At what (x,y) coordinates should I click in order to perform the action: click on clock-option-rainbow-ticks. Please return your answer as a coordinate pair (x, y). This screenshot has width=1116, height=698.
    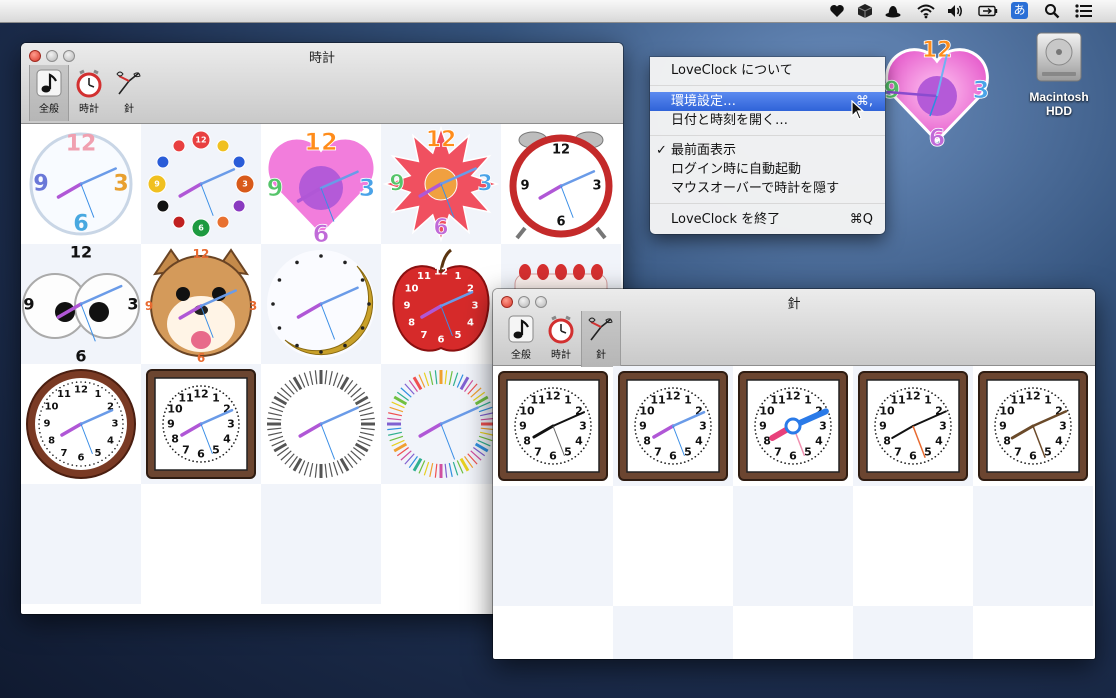
    Looking at the image, I should click on (441, 424).